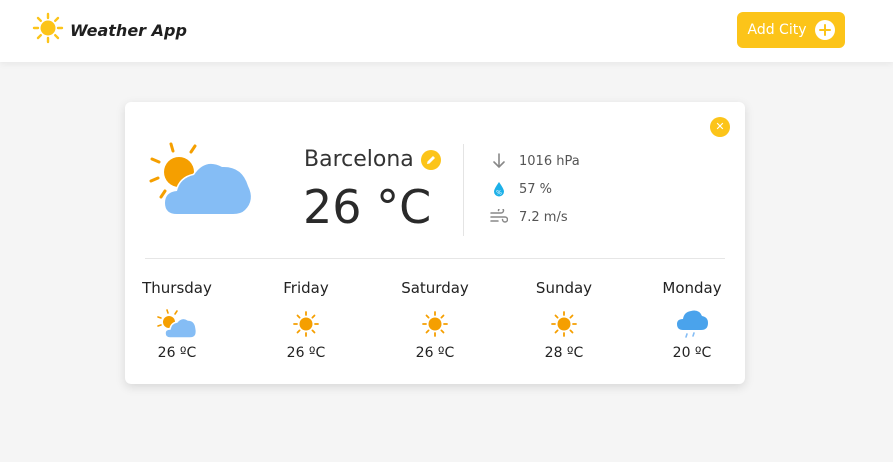  I want to click on current-temperature: 26 °C, so click(367, 207).